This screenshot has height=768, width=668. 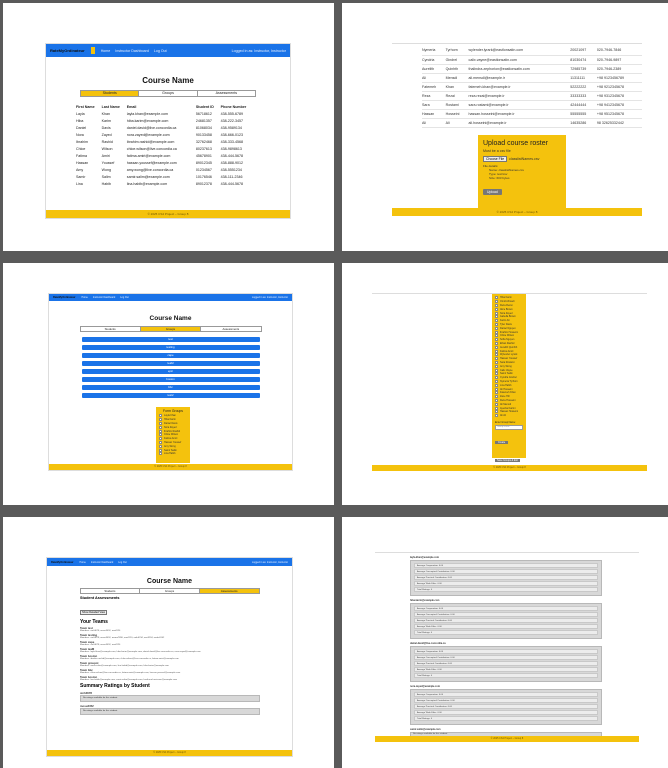 I want to click on save-groups-button: Save Groups & Exit, so click(x=507, y=460).